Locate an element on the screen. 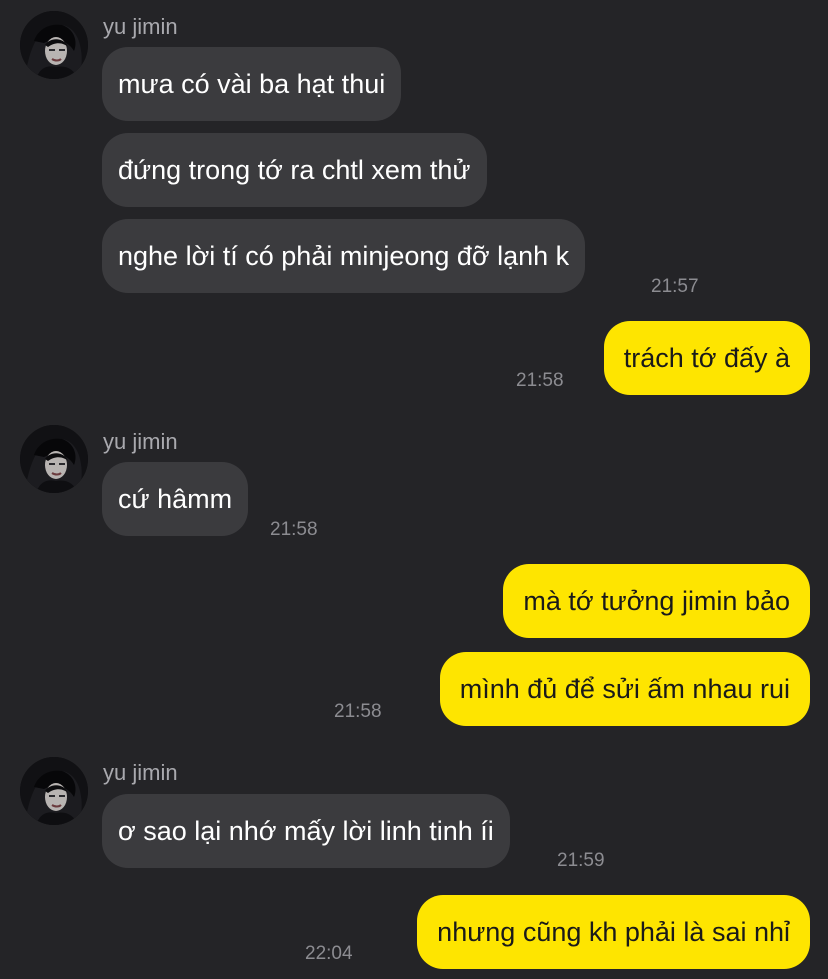 The width and height of the screenshot is (828, 979). message-timestamp: 22:04 is located at coordinates (329, 953).